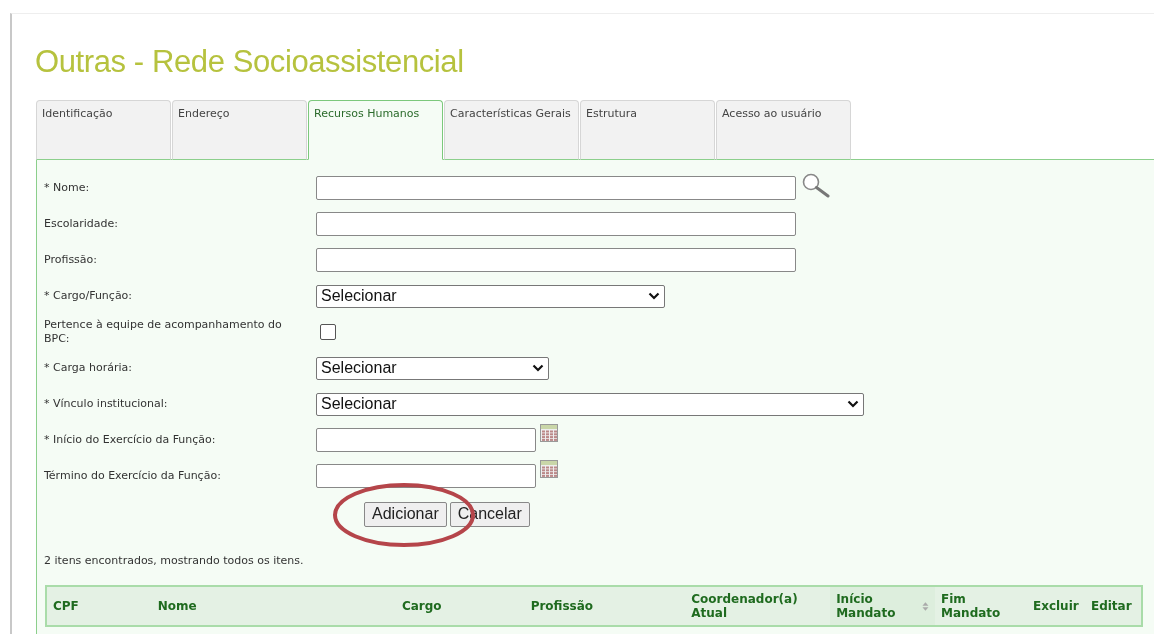  I want to click on column-header: CPF, so click(99, 606).